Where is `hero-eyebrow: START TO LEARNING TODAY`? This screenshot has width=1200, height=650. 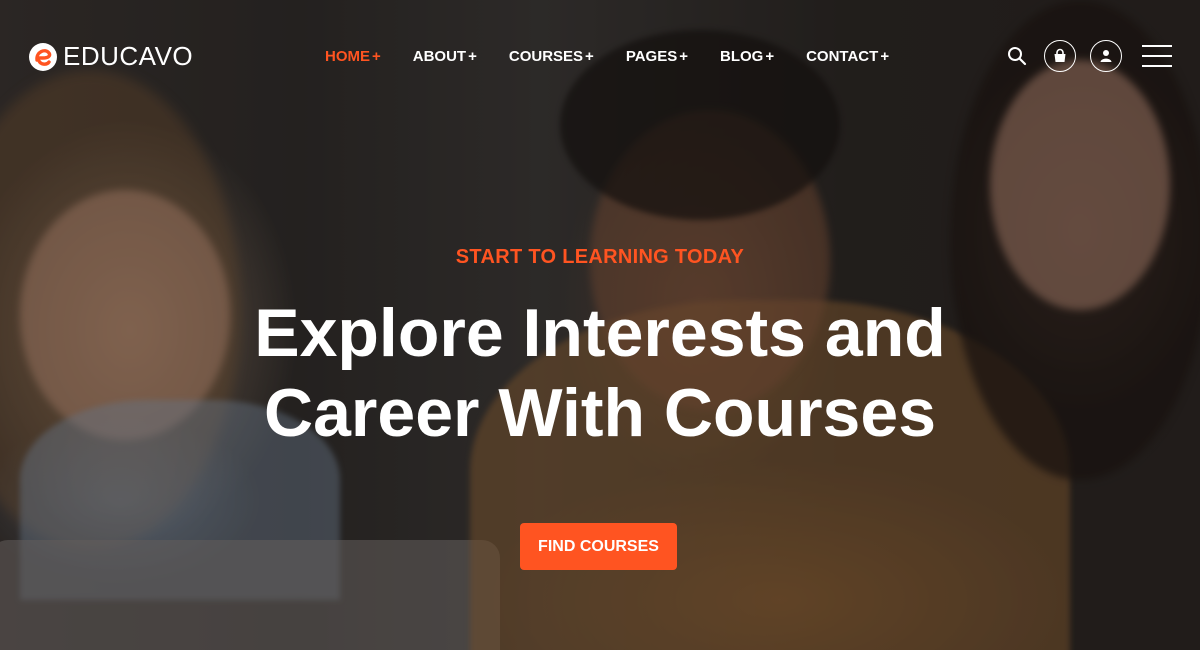 hero-eyebrow: START TO LEARNING TODAY is located at coordinates (600, 257).